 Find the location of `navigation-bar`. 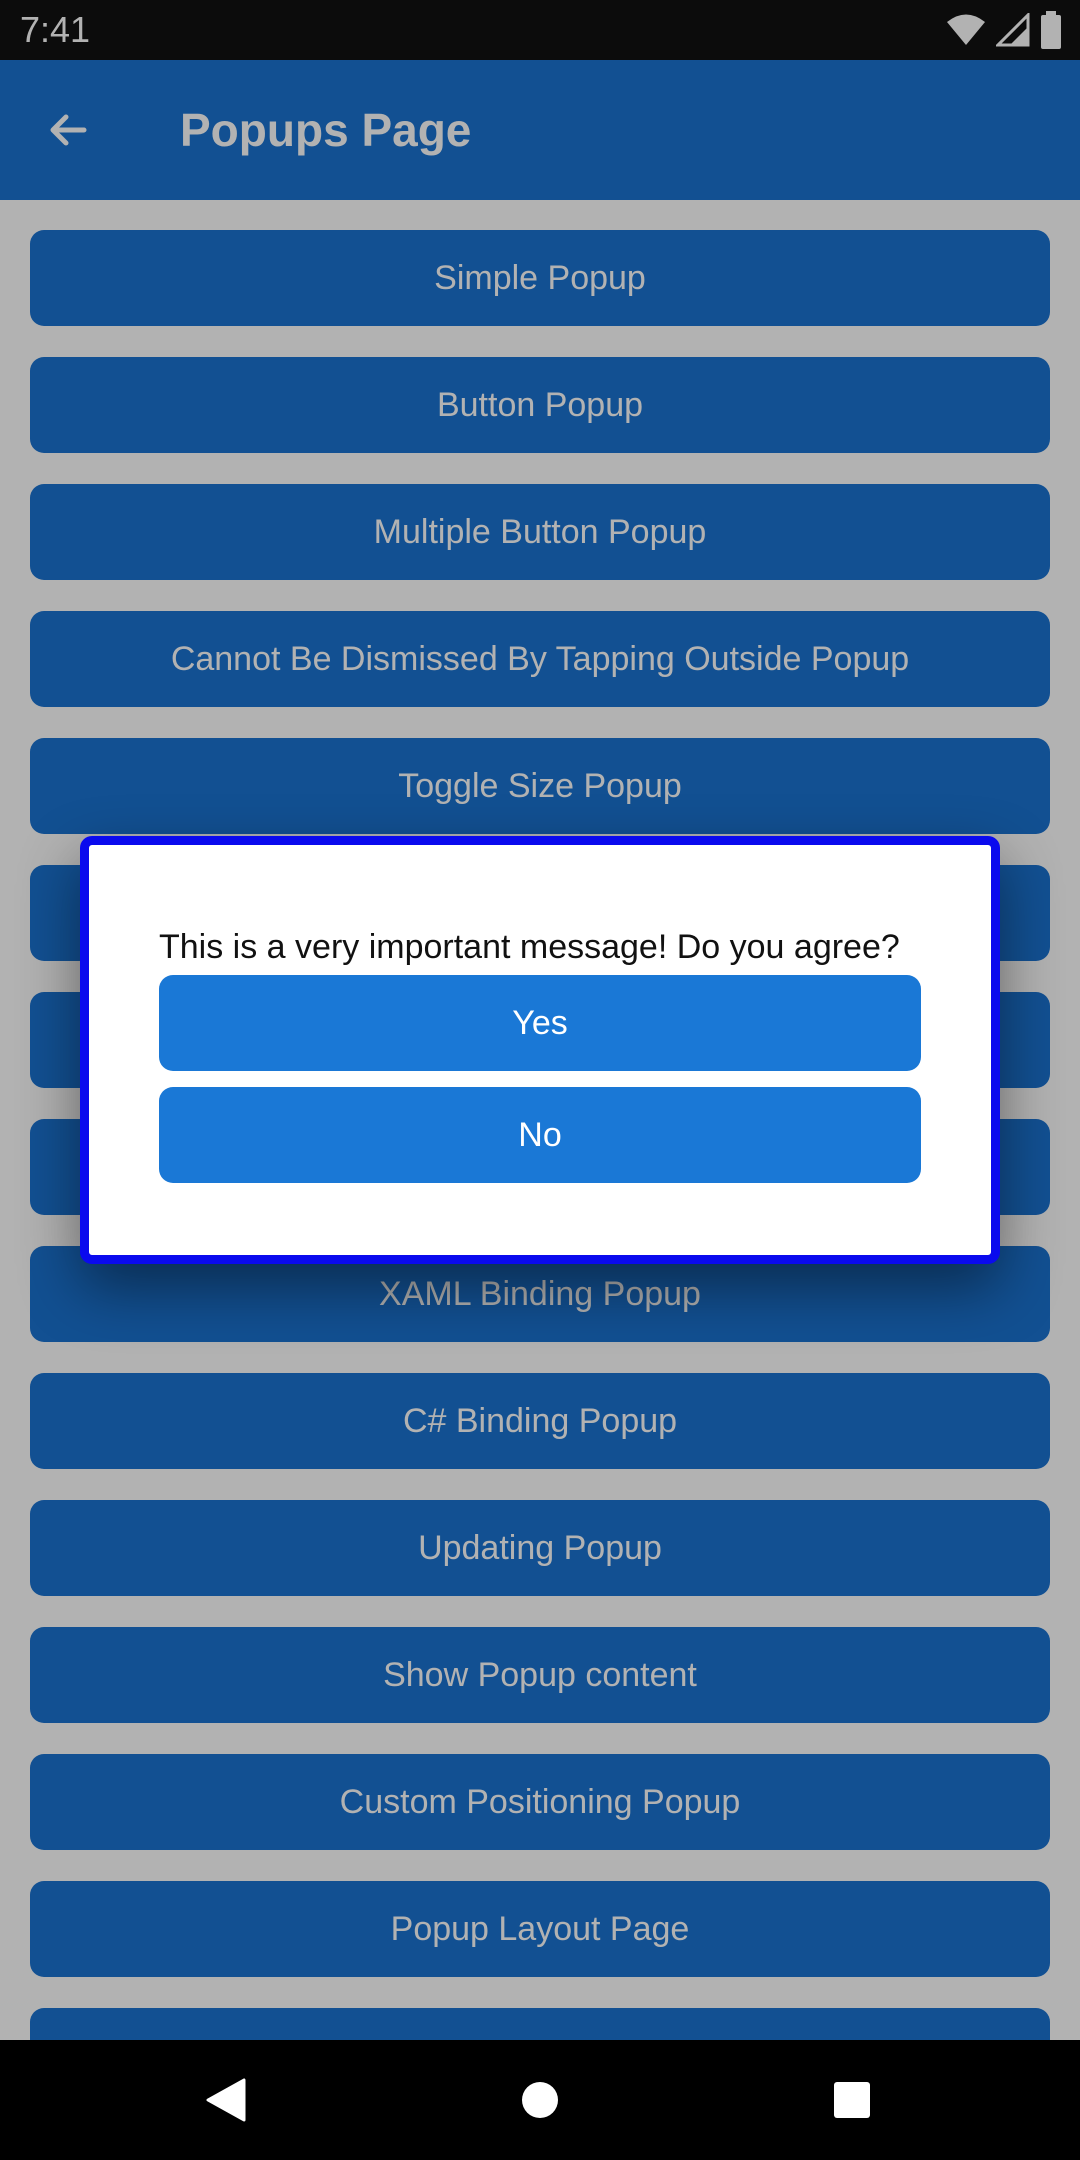

navigation-bar is located at coordinates (540, 2100).